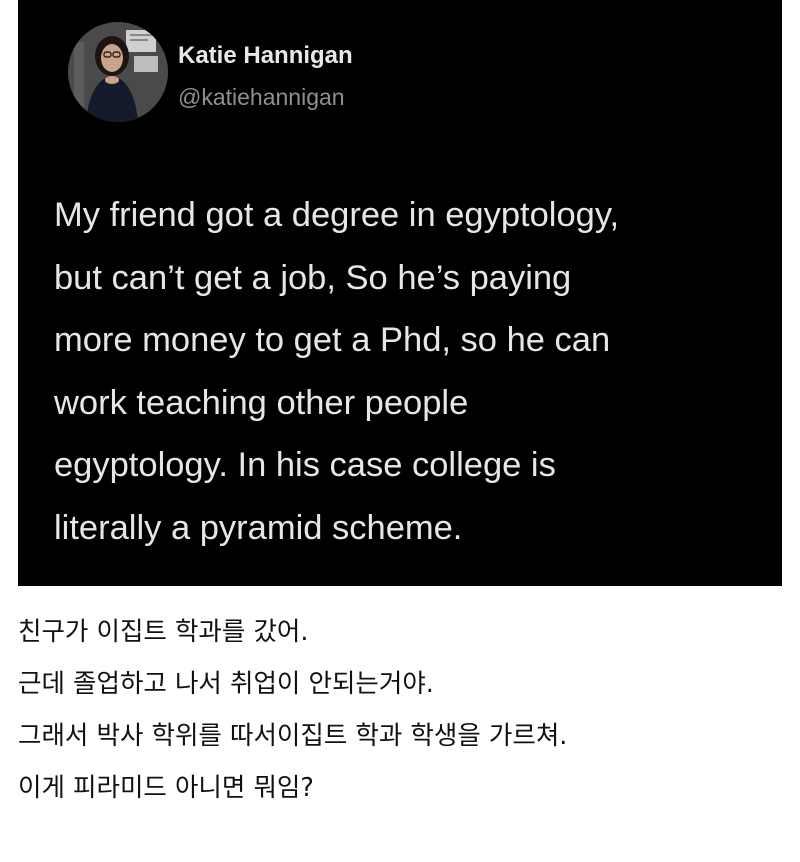  Describe the element at coordinates (305, 465) in the screenshot. I see `tweet-text-line: egyptology. In his case college is` at that location.